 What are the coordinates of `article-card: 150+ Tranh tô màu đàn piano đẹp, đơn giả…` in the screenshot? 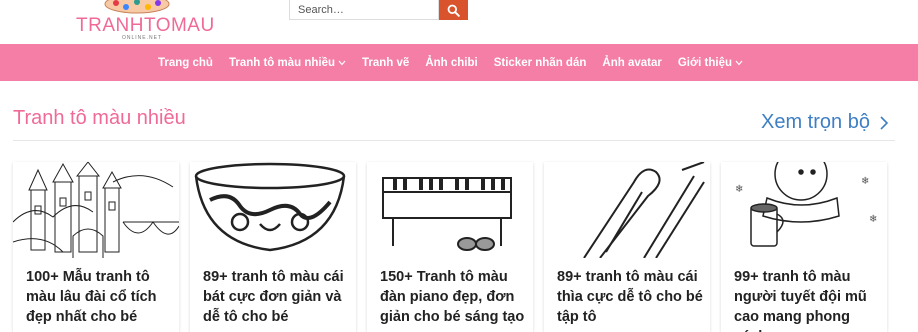 It's located at (450, 247).